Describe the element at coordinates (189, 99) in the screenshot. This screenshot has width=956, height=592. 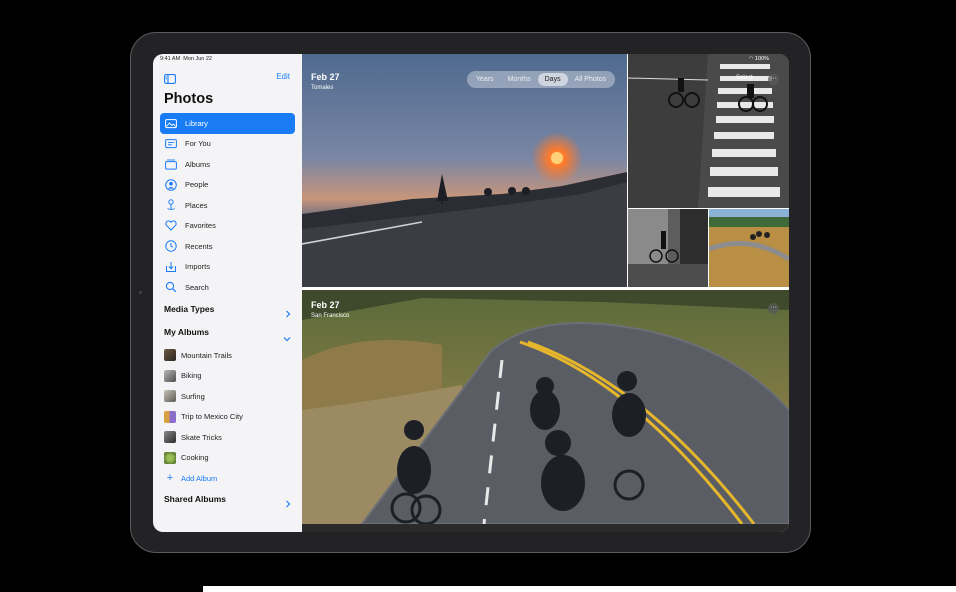
I see `page-title: Photos` at that location.